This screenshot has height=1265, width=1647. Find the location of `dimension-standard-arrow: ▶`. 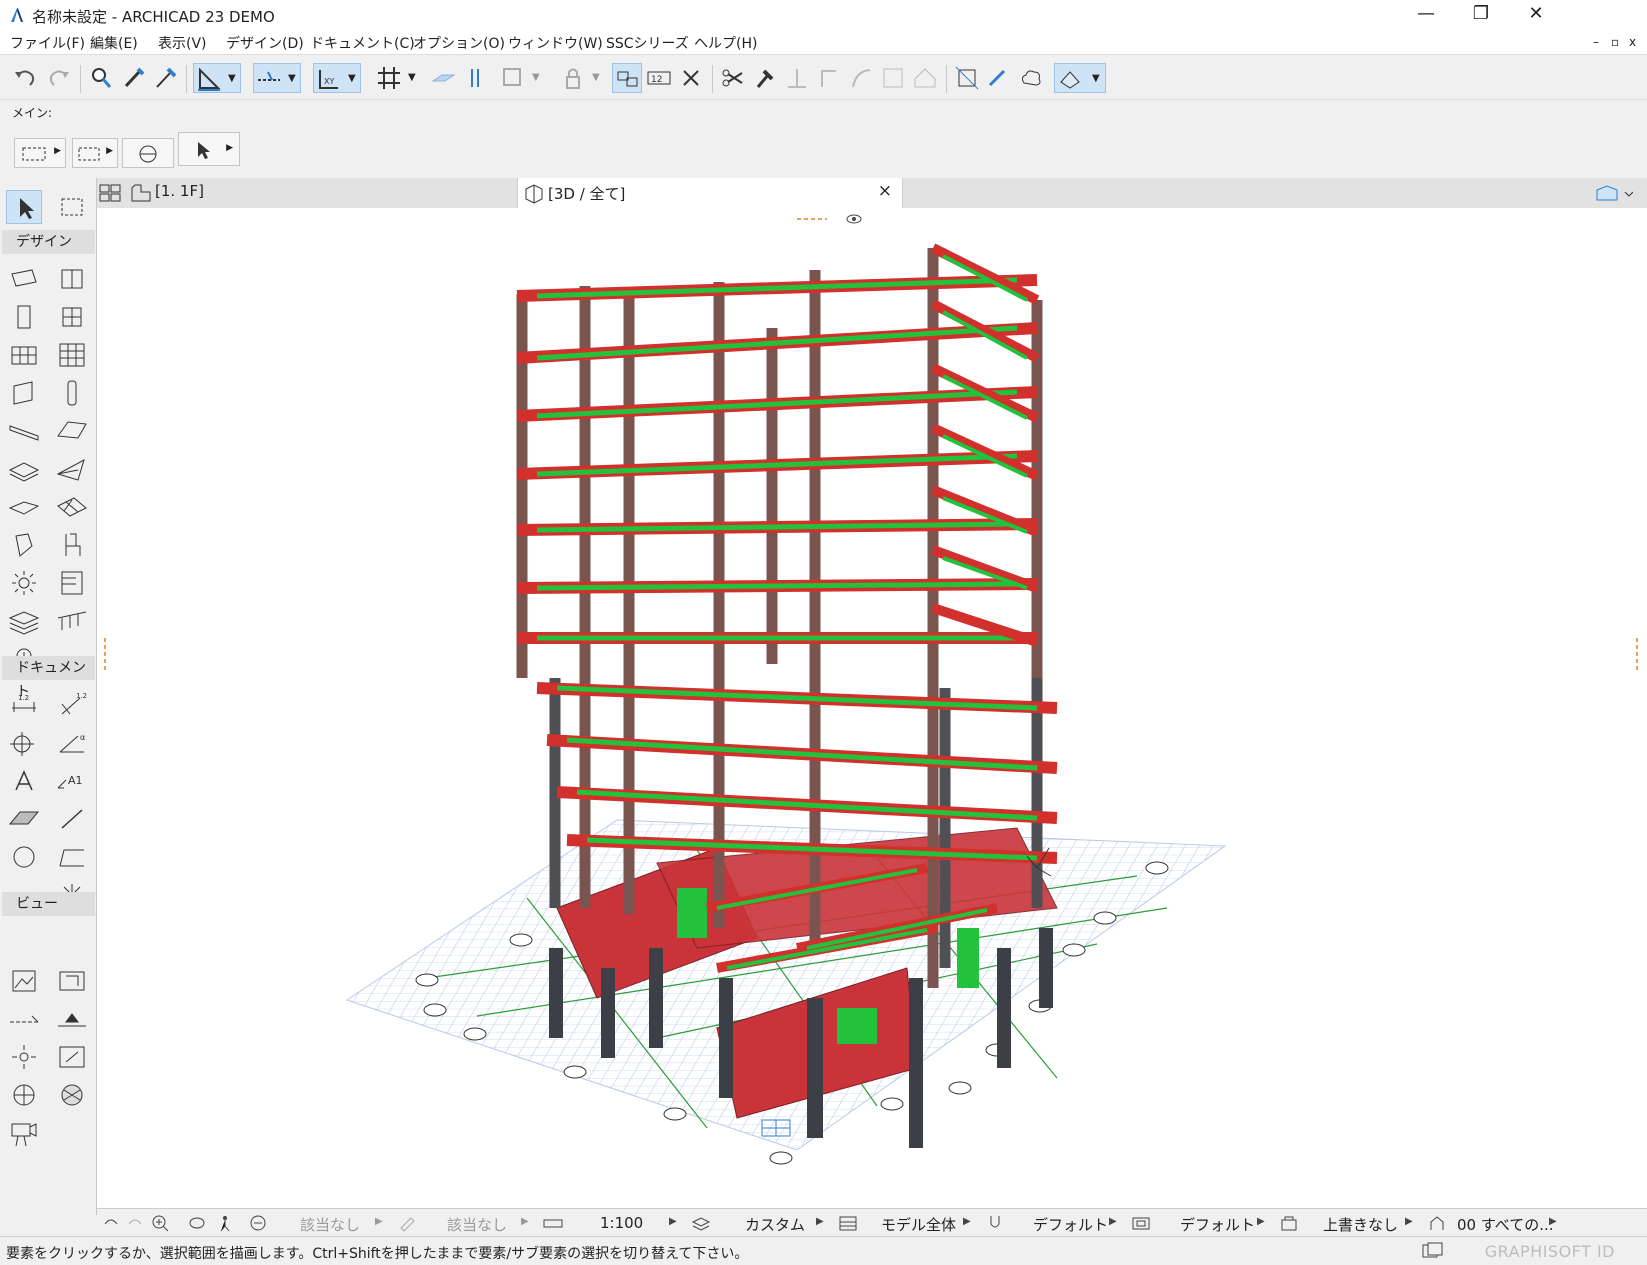

dimension-standard-arrow: ▶ is located at coordinates (1261, 1221).